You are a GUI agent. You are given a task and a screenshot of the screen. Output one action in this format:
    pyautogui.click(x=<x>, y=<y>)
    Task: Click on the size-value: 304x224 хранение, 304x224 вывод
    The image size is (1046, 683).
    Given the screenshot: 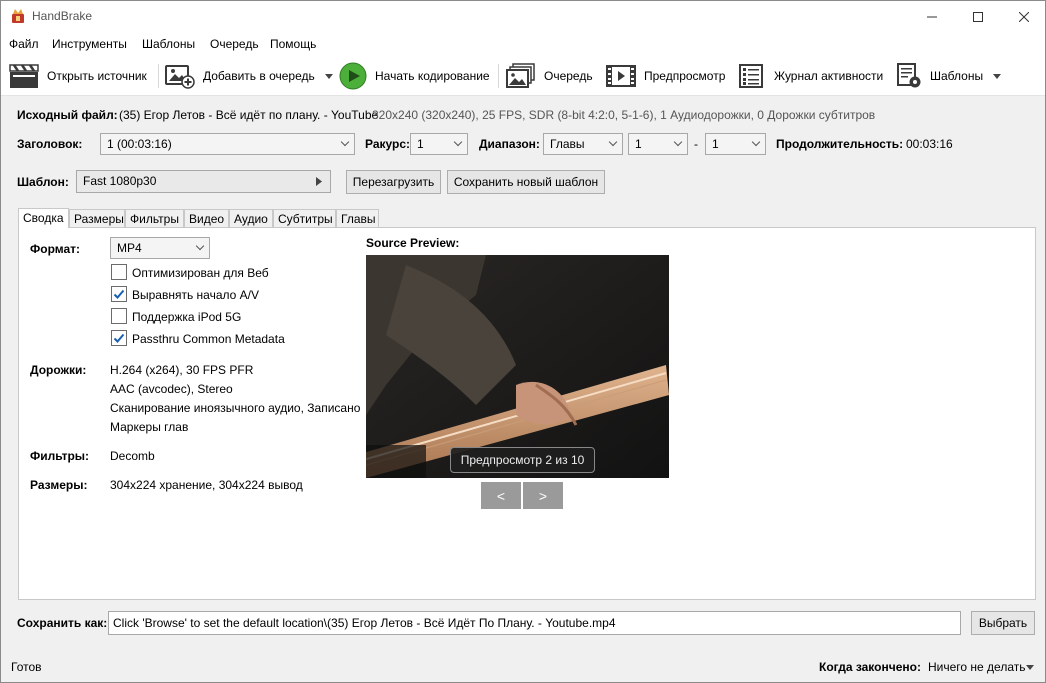 What is the action you would take?
    pyautogui.click(x=206, y=485)
    